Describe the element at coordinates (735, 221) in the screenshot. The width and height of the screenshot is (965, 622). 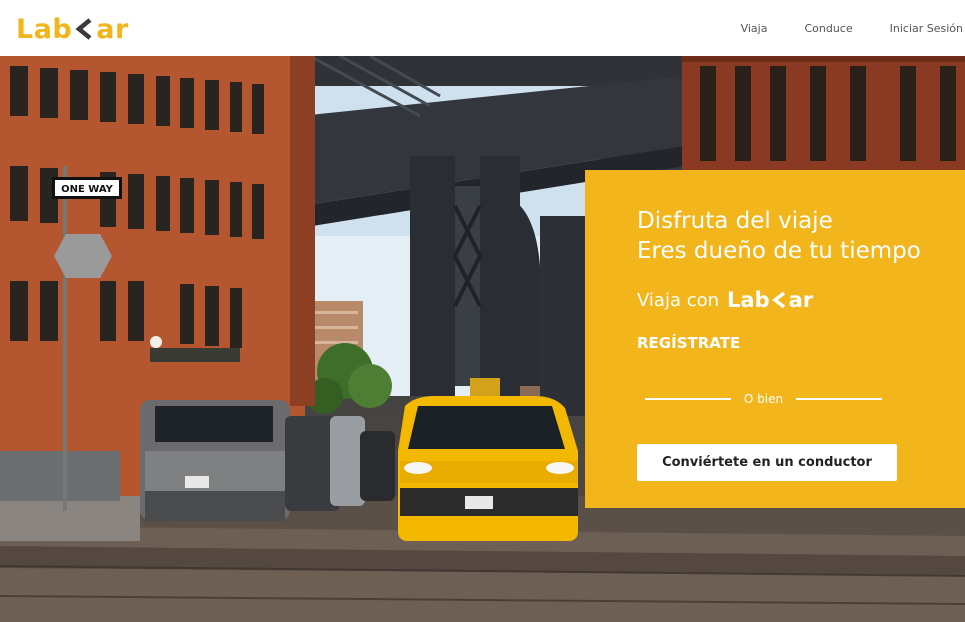
I see `headline-line-1: Disfruta del viaje` at that location.